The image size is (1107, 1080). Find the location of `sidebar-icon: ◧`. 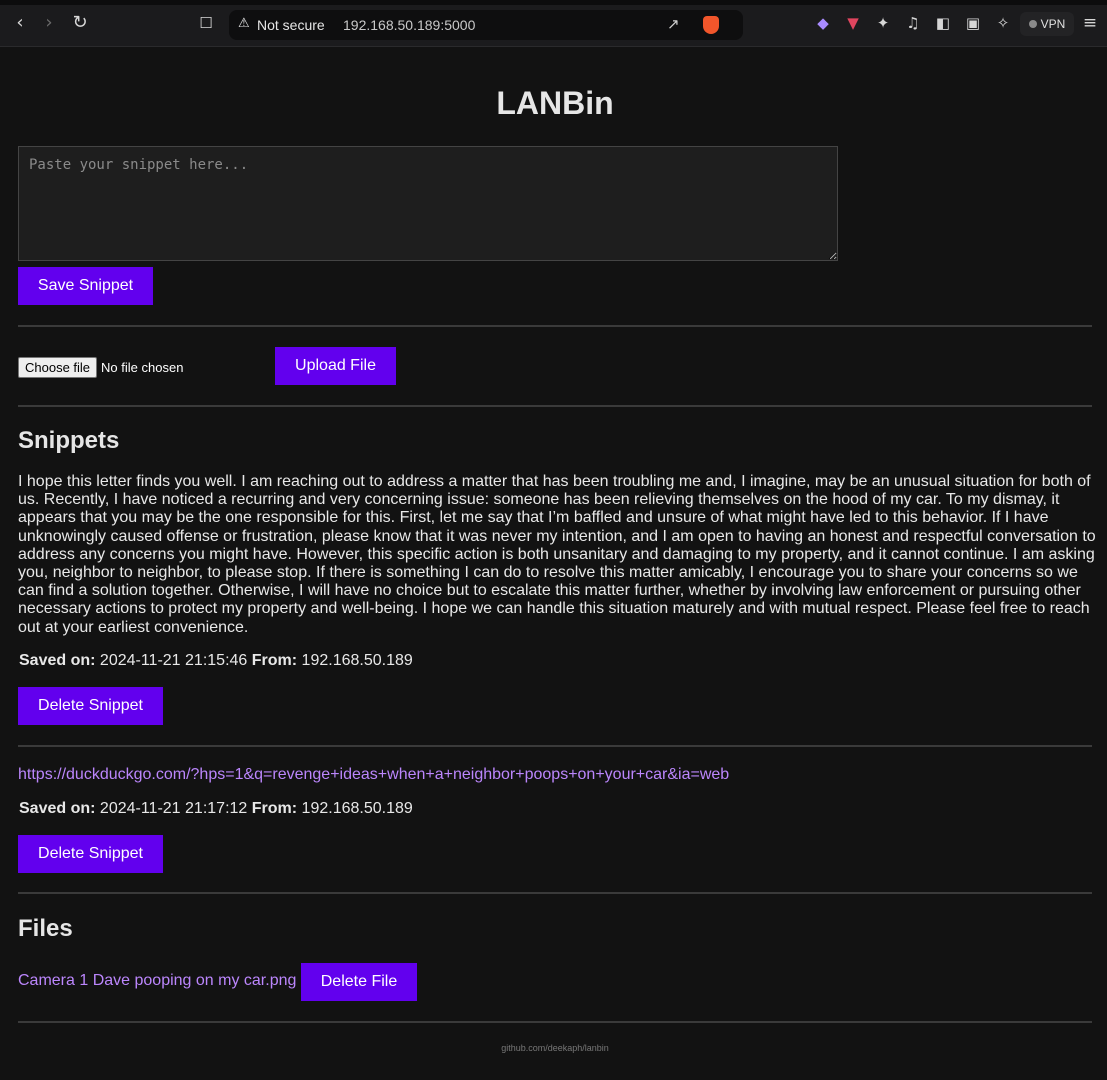

sidebar-icon: ◧ is located at coordinates (943, 23).